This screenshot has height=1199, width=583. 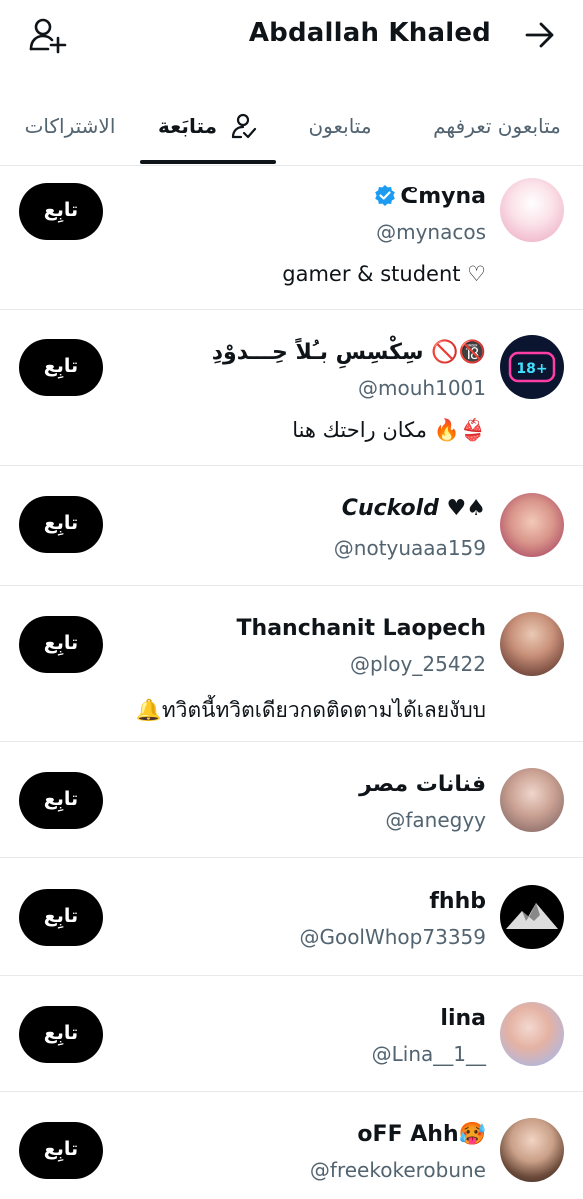 I want to click on avatar: 18+, so click(x=532, y=367).